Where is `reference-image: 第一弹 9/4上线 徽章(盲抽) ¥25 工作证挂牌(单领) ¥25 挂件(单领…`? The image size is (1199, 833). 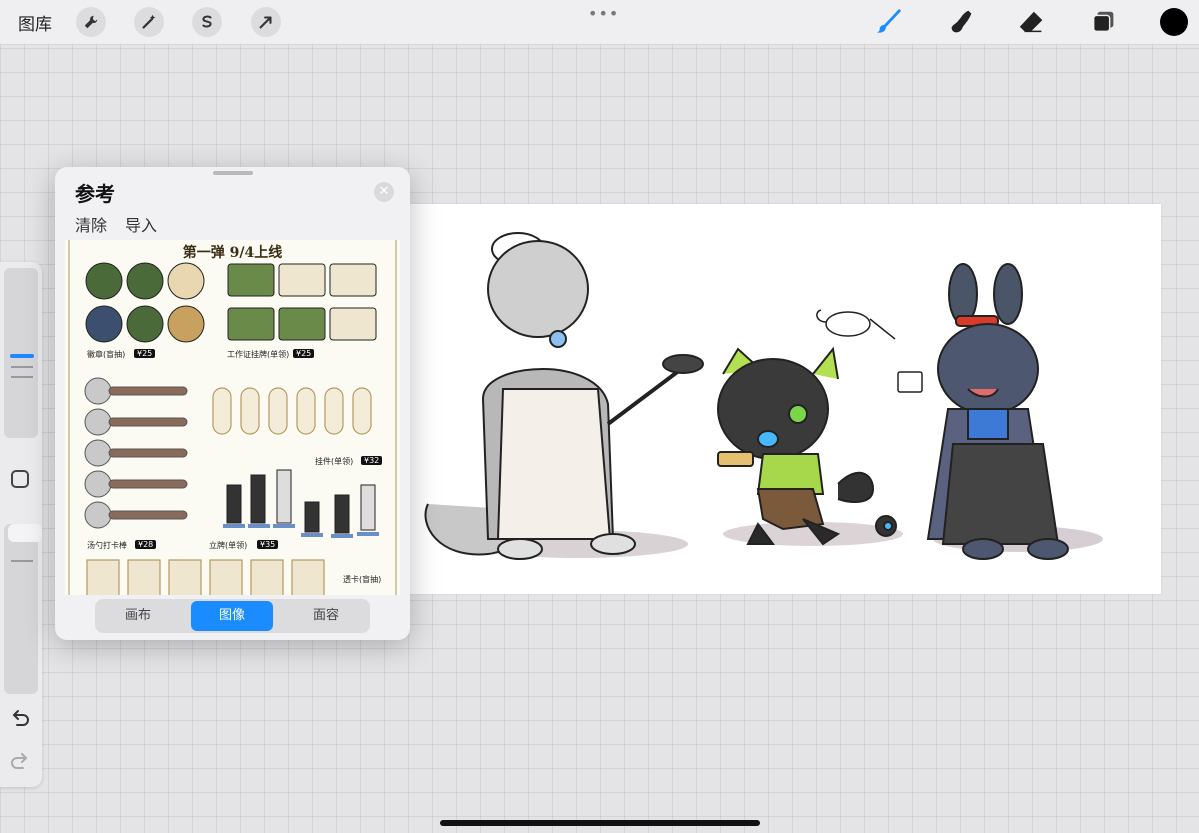
reference-image: 第一弹 9/4上线 徽章(盲抽) ¥25 工作证挂牌(单领) ¥25 挂件(单领… is located at coordinates (232, 417).